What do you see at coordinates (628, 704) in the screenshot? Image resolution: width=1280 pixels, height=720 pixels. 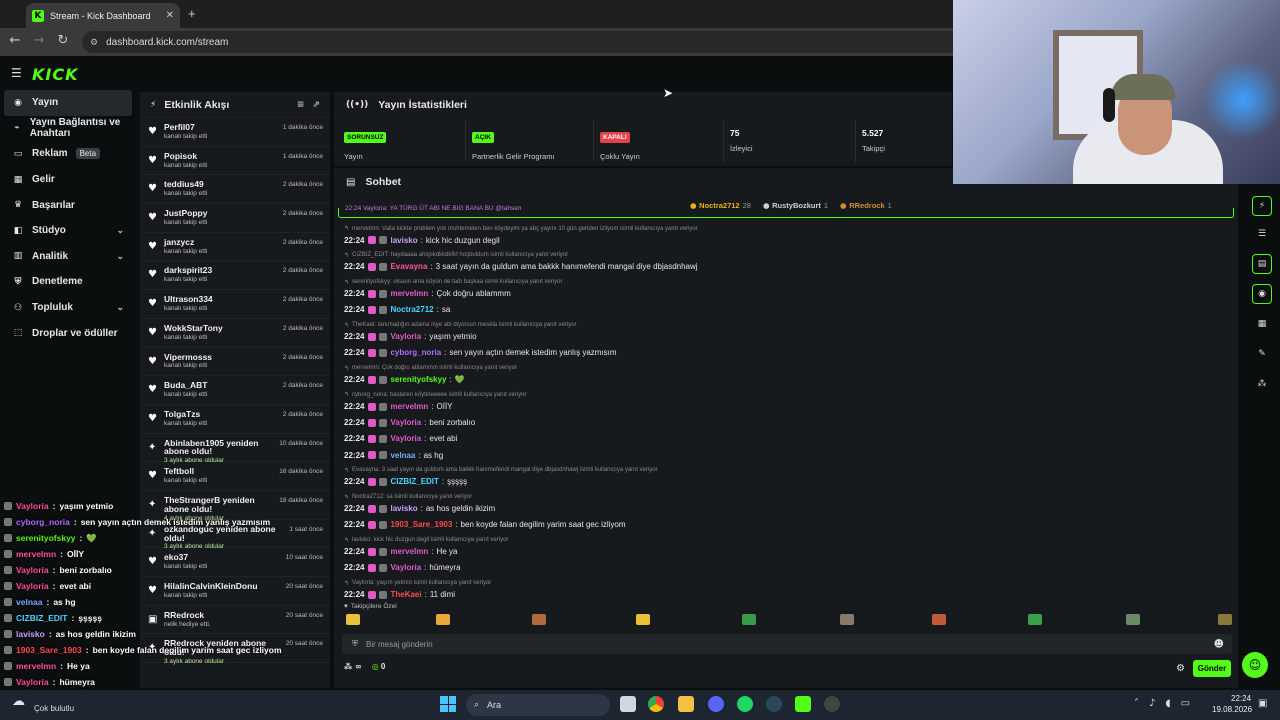 I see `task-view-icon` at bounding box center [628, 704].